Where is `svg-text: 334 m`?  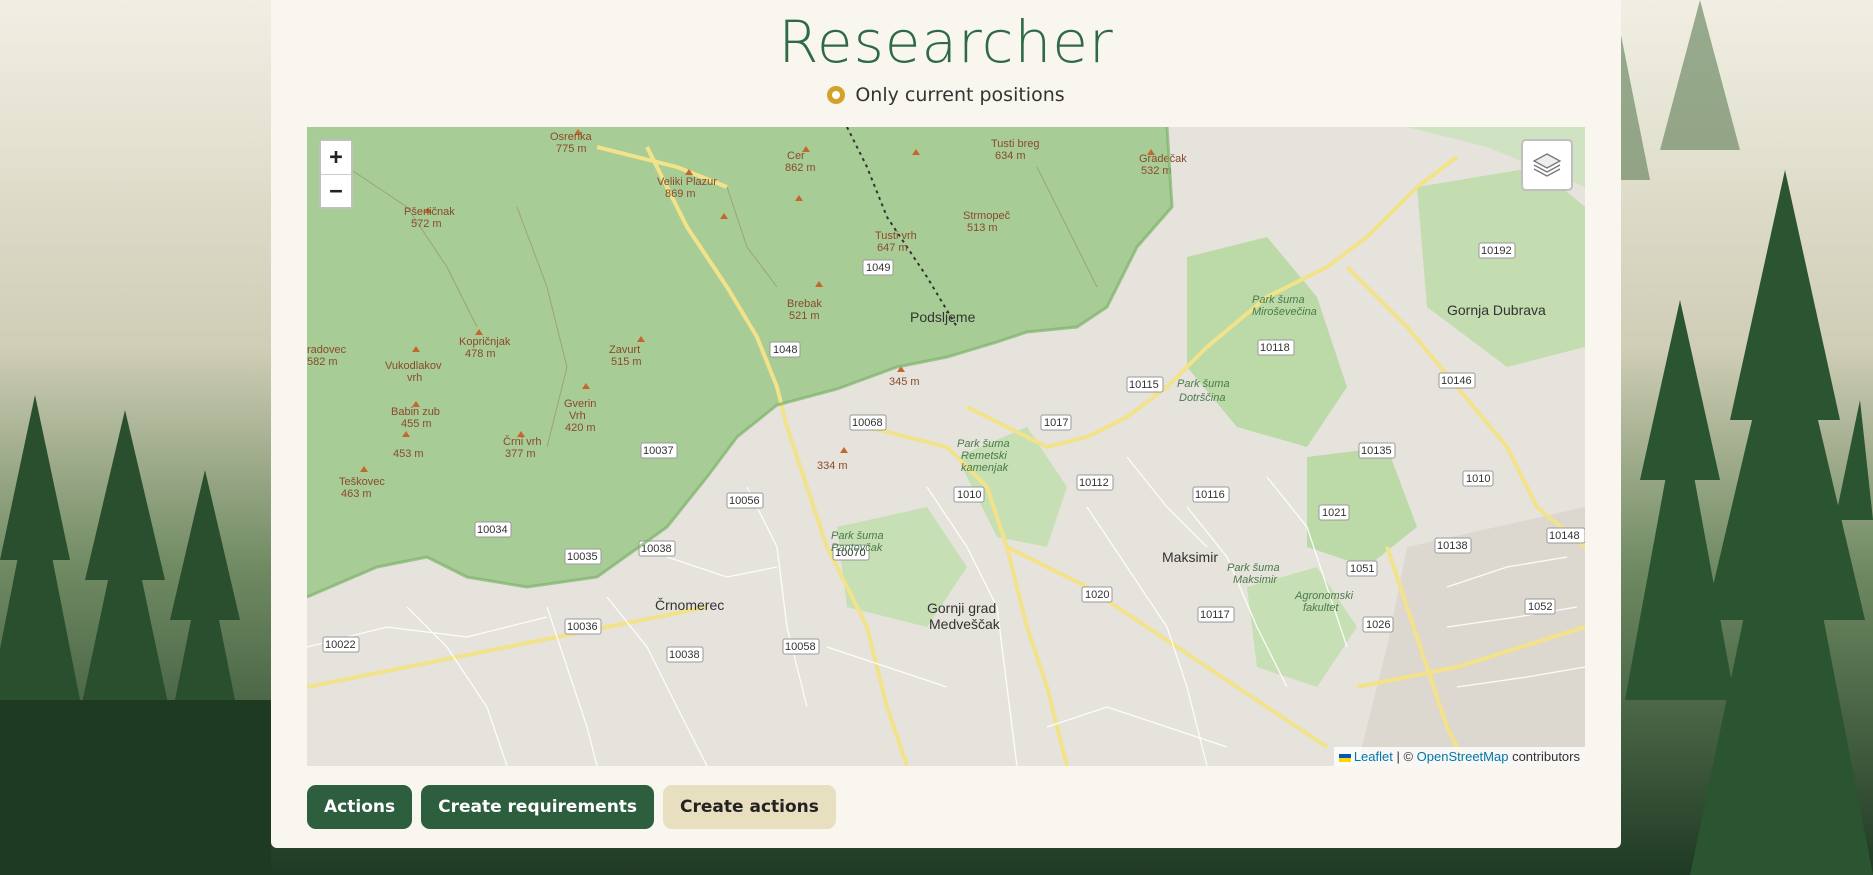
svg-text: 334 m is located at coordinates (832, 466).